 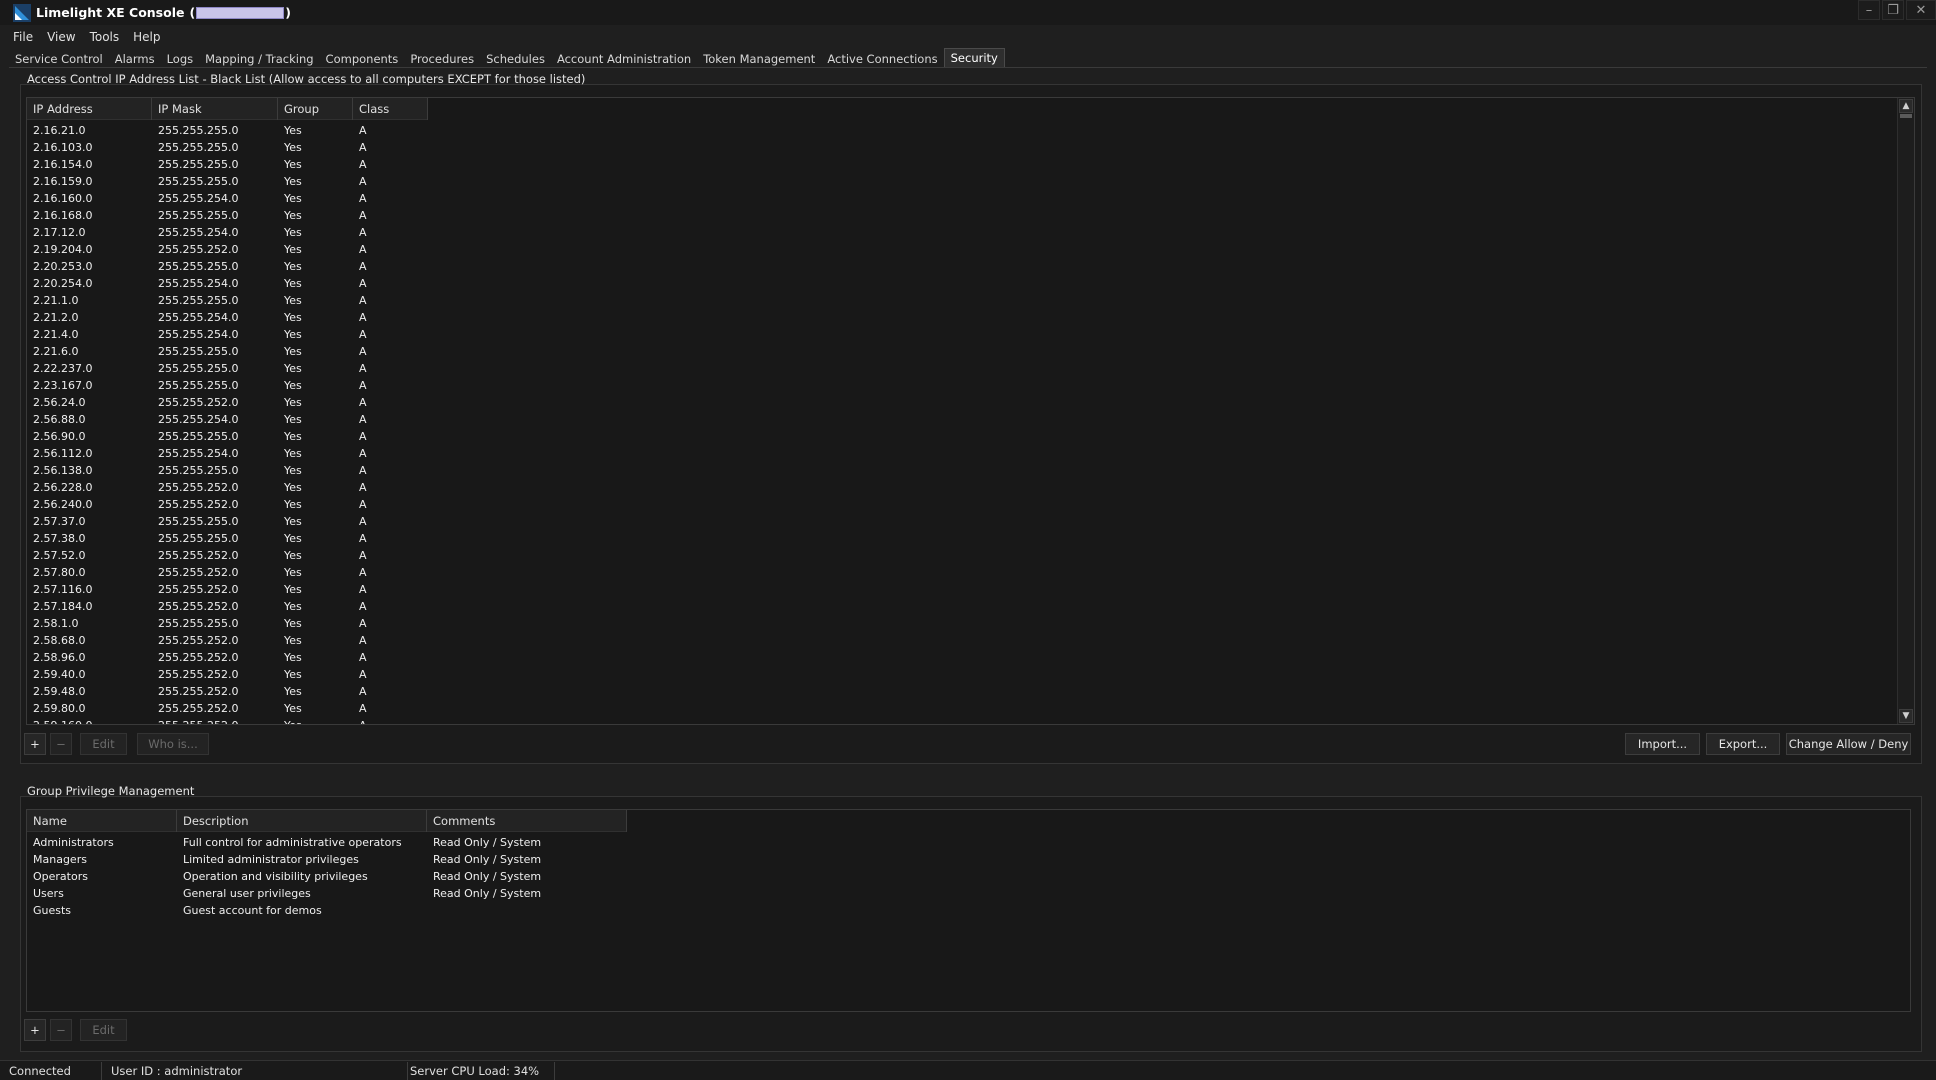 What do you see at coordinates (962, 521) in the screenshot?
I see `ip-table-row: 2.57.37.0 255.255.255.0 Yes A` at bounding box center [962, 521].